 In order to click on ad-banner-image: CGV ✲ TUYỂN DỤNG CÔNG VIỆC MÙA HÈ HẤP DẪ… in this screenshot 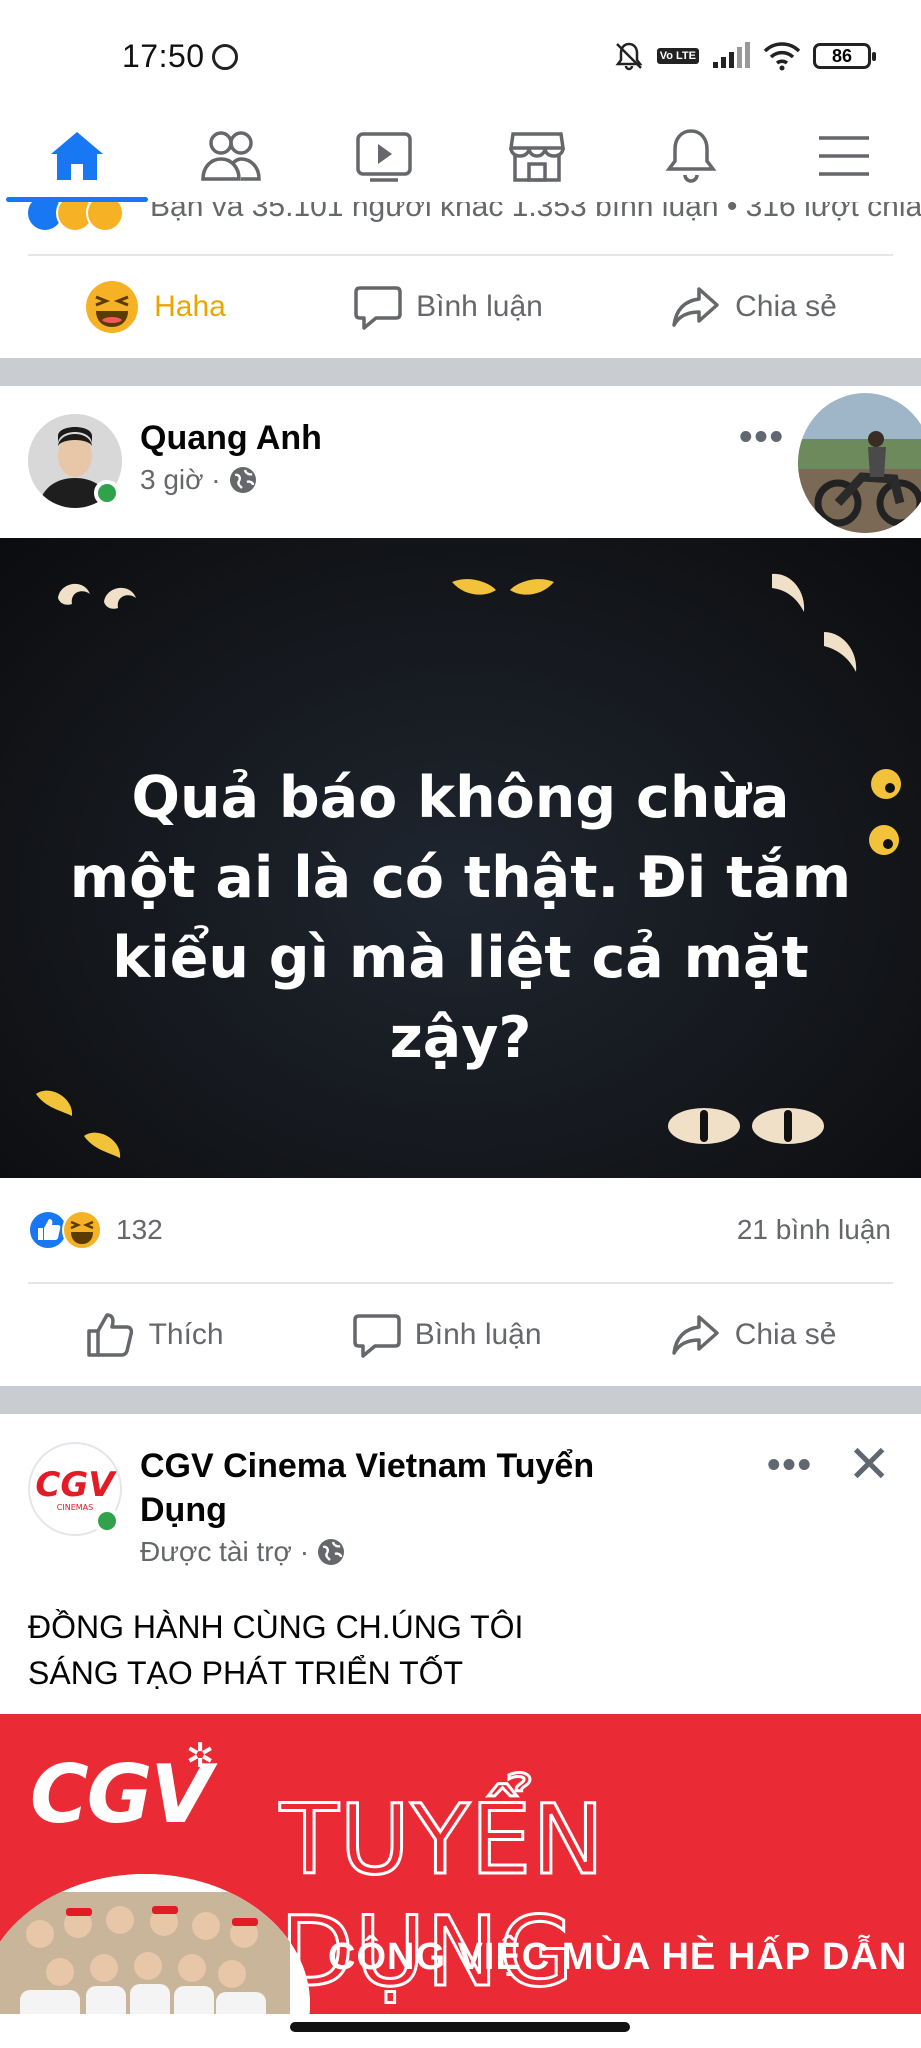, I will do `click(460, 1864)`.